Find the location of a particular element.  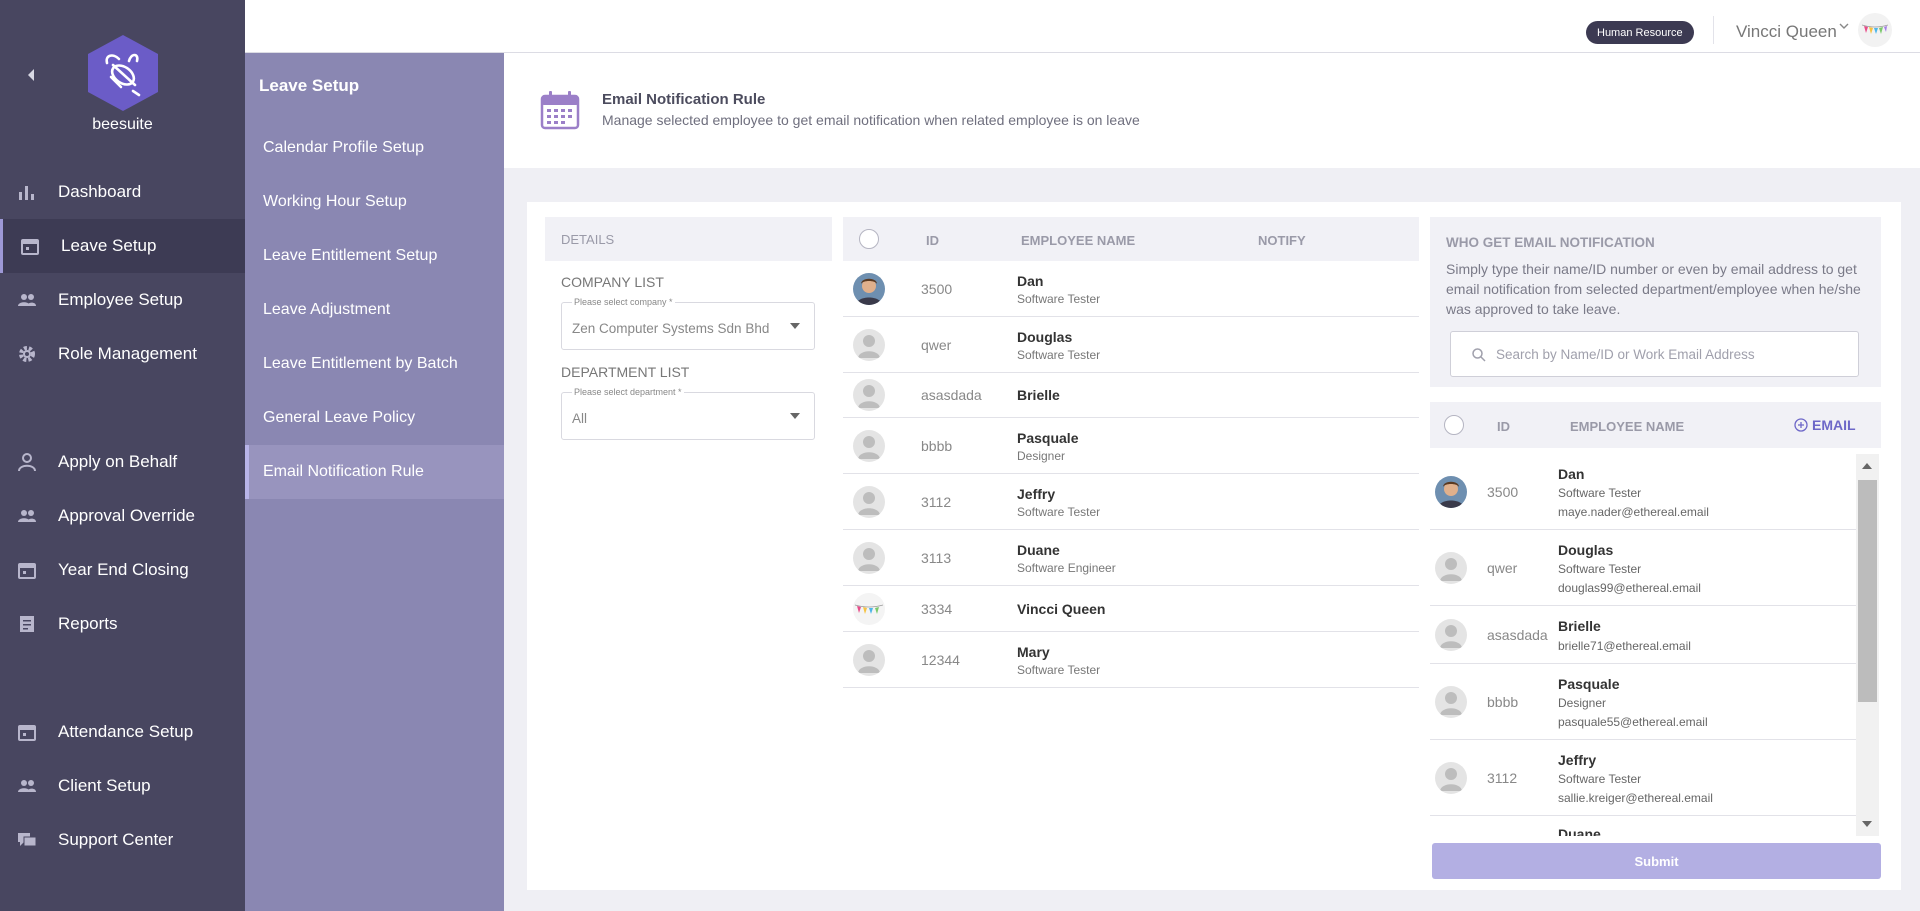

table-row: qwer Douglas Software Tester is located at coordinates (1131, 345).